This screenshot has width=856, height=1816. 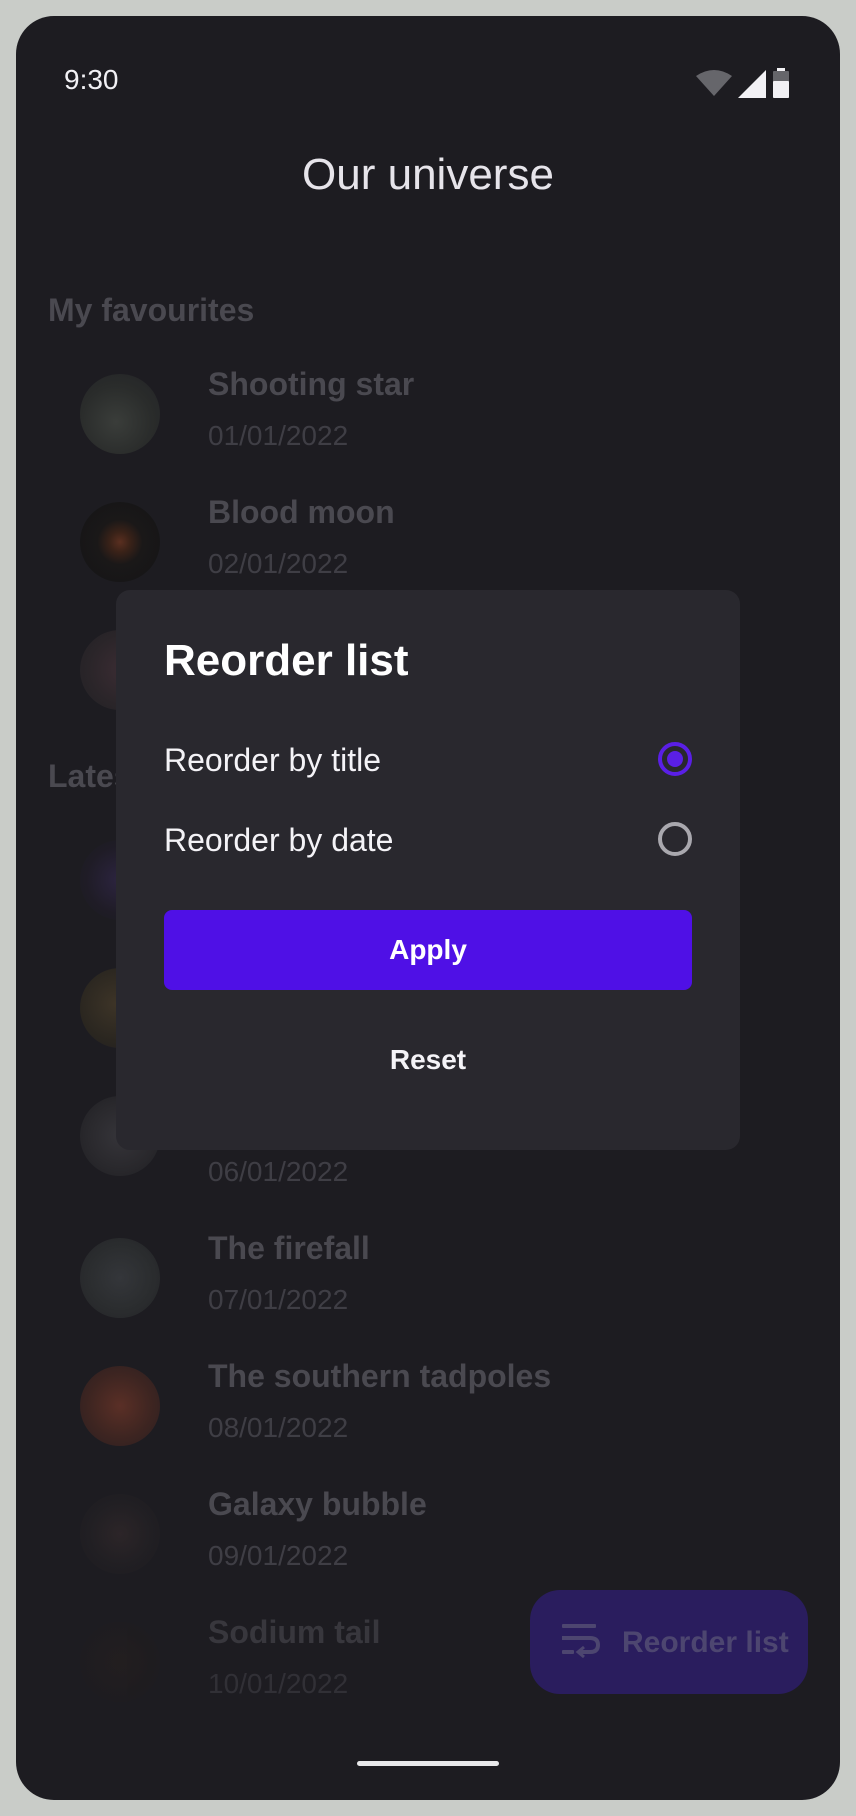 What do you see at coordinates (430, 1417) in the screenshot?
I see `list-item-the-southern-tadpoles: The southern tadpoles 08/01/2022` at bounding box center [430, 1417].